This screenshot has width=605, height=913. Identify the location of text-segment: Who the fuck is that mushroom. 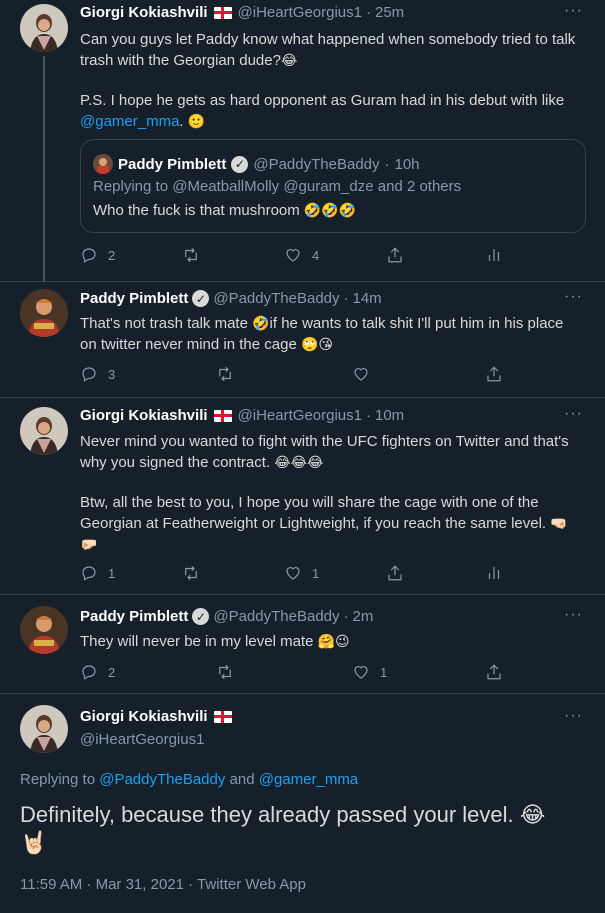
(196, 210).